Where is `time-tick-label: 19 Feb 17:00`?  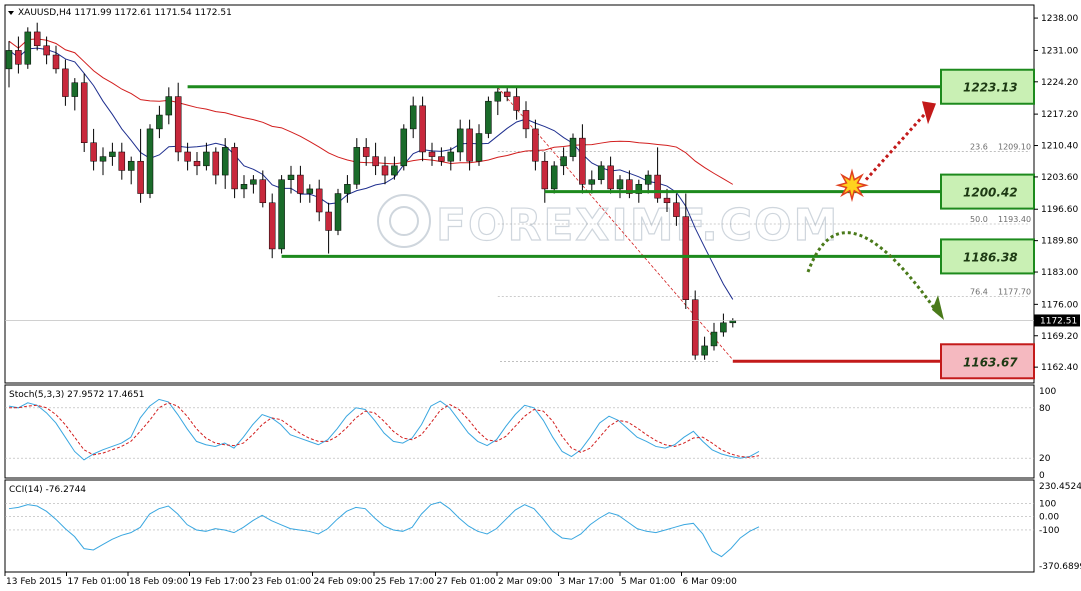
time-tick-label: 19 Feb 17:00 is located at coordinates (220, 582).